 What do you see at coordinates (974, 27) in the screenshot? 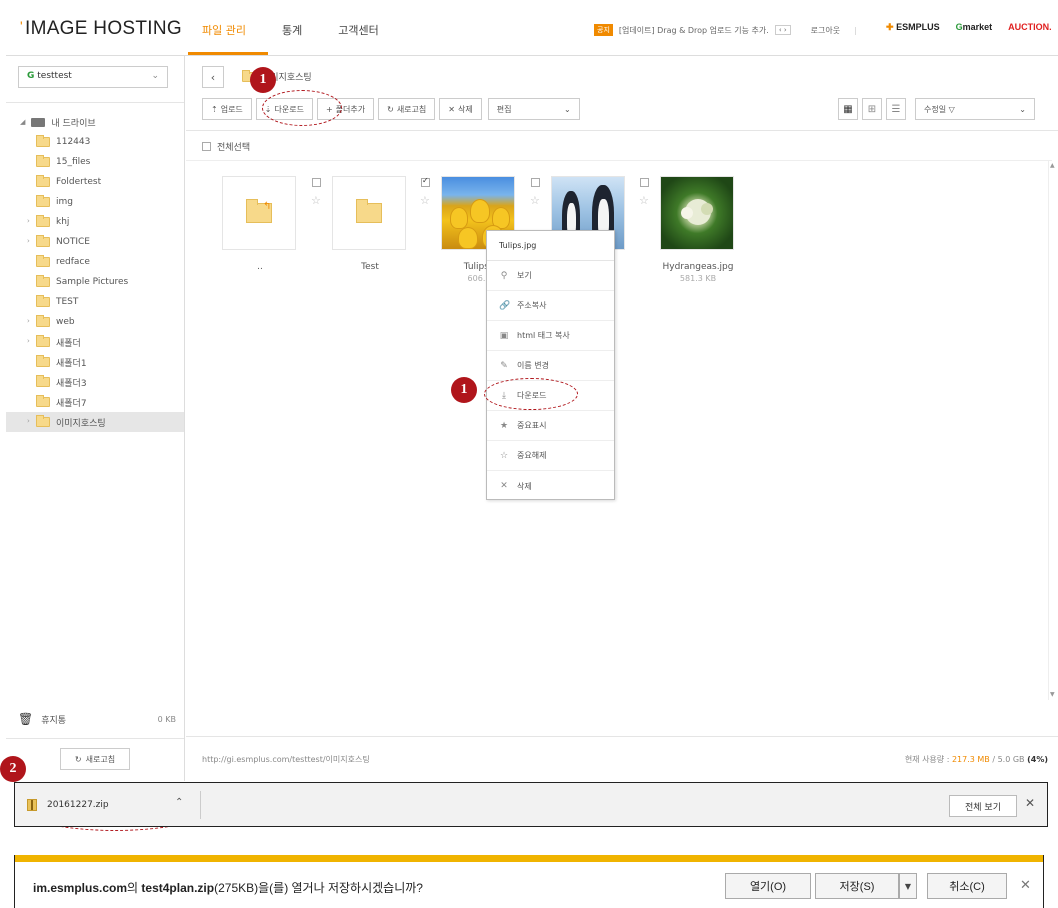
I see `gmarket-link: Gmarket` at bounding box center [974, 27].